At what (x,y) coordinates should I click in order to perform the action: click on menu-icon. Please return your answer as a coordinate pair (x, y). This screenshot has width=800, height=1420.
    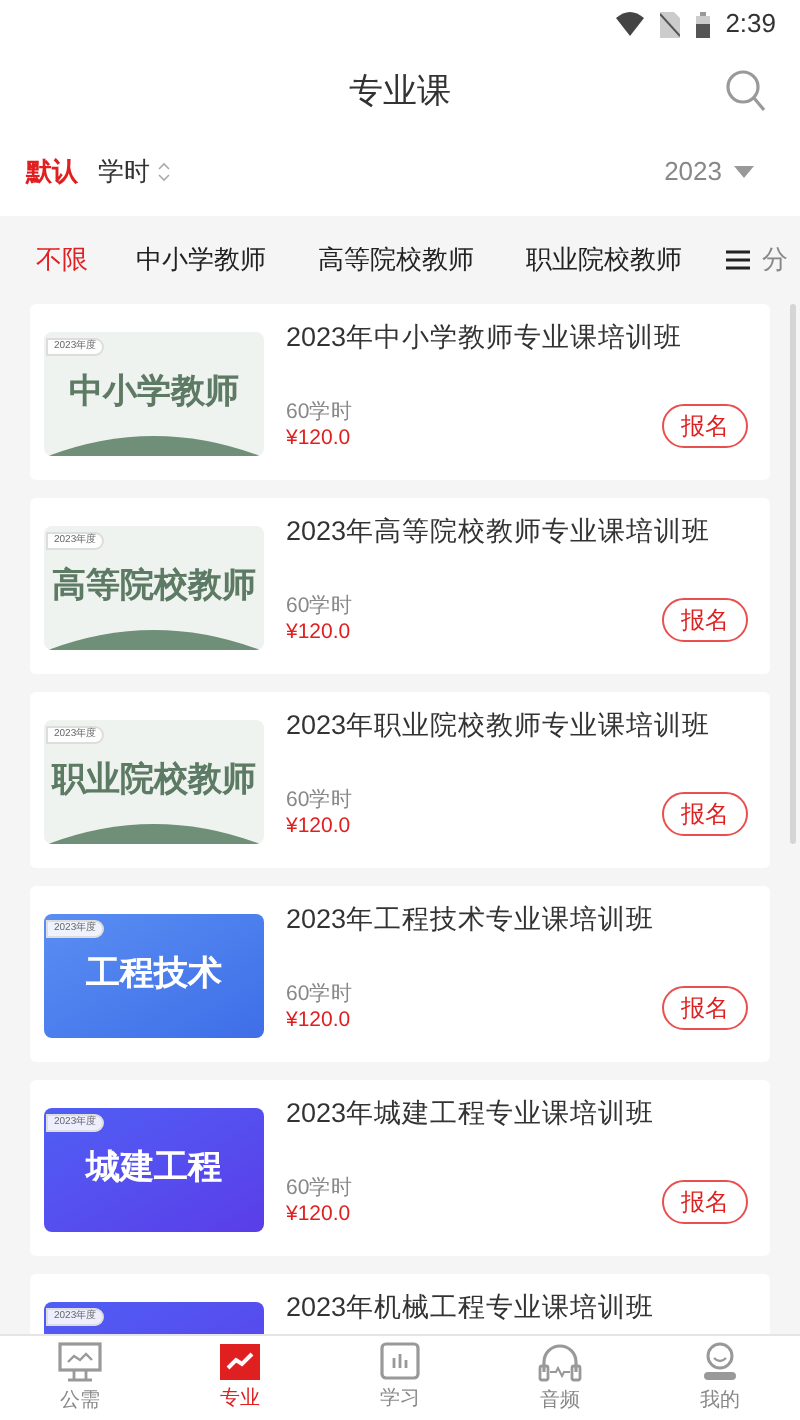
    Looking at the image, I should click on (738, 260).